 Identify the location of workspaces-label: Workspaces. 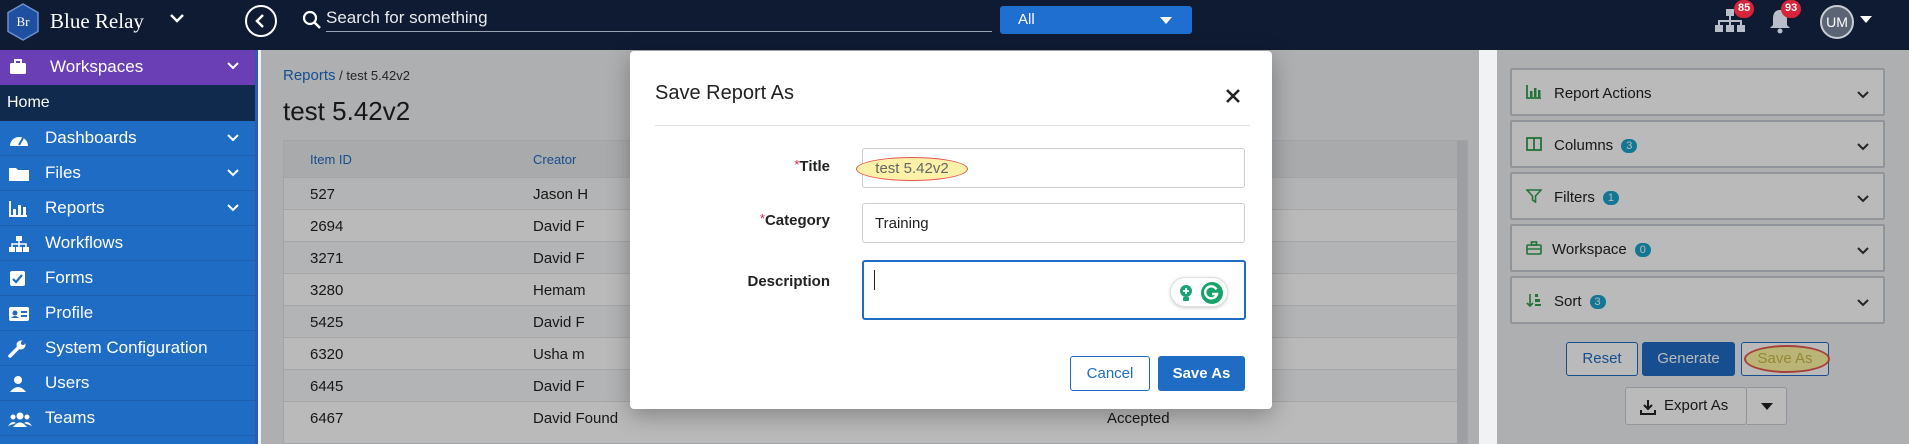
(97, 66).